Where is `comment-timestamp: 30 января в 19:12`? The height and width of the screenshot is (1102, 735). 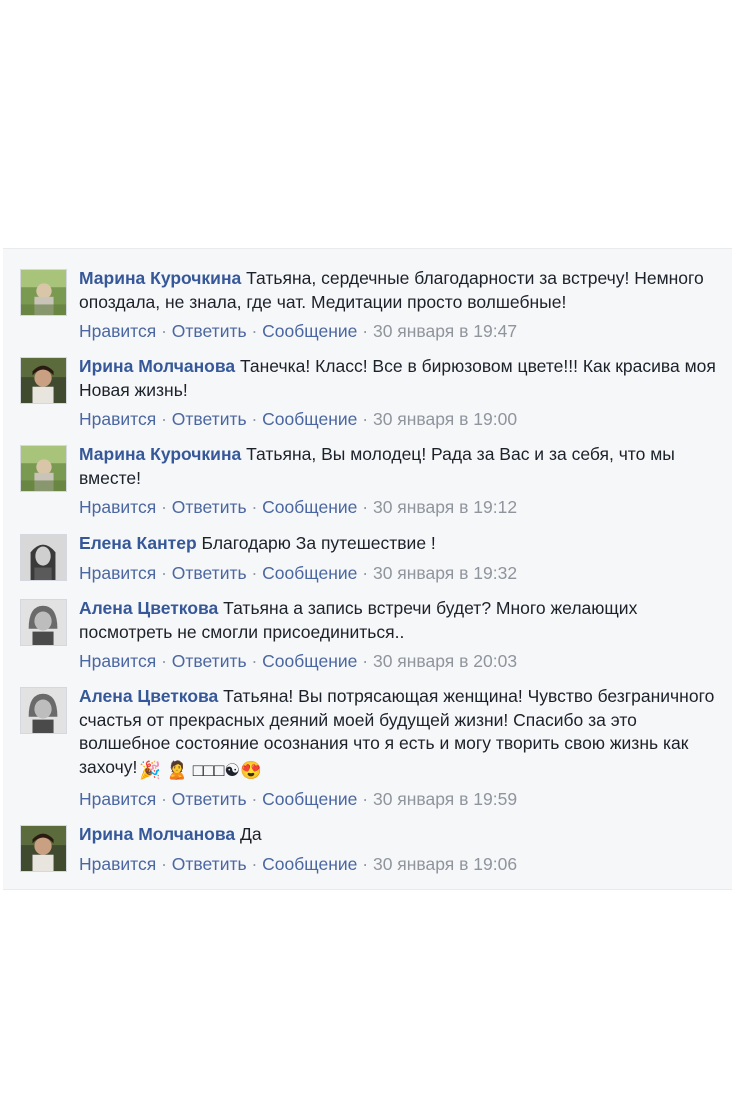
comment-timestamp: 30 января в 19:12 is located at coordinates (445, 507).